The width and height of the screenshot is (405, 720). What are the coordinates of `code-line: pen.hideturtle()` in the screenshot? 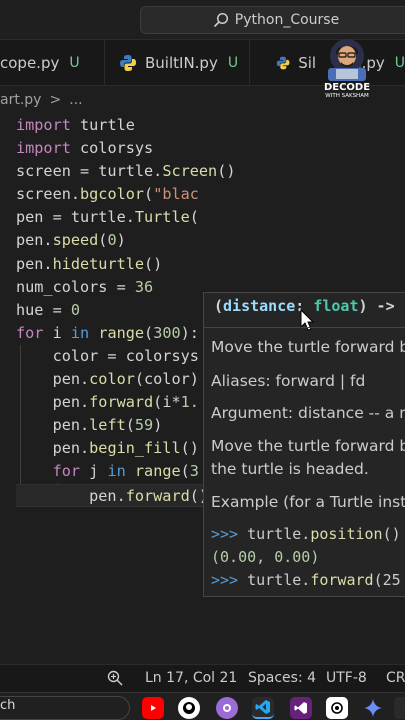 It's located at (210, 264).